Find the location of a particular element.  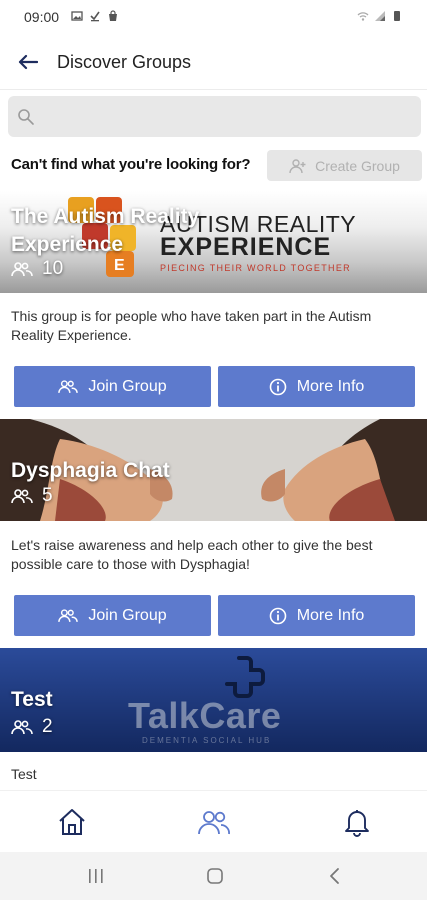

search-box is located at coordinates (214, 116).